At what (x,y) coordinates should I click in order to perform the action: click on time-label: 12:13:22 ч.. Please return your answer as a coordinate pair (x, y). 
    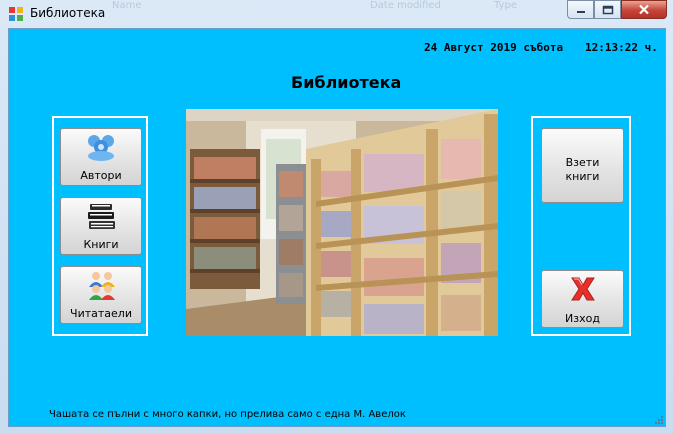
    Looking at the image, I should click on (621, 47).